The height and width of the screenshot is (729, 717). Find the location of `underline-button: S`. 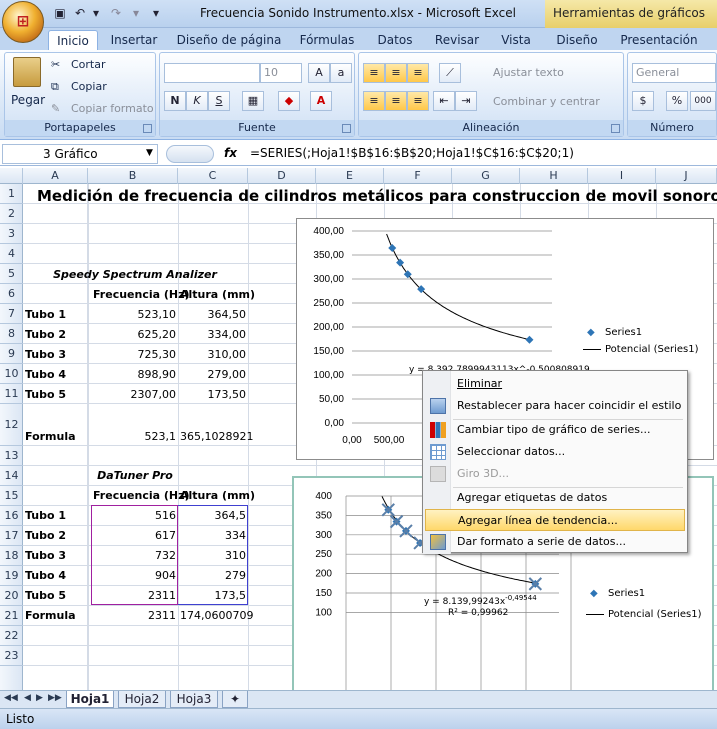

underline-button: S is located at coordinates (219, 101).